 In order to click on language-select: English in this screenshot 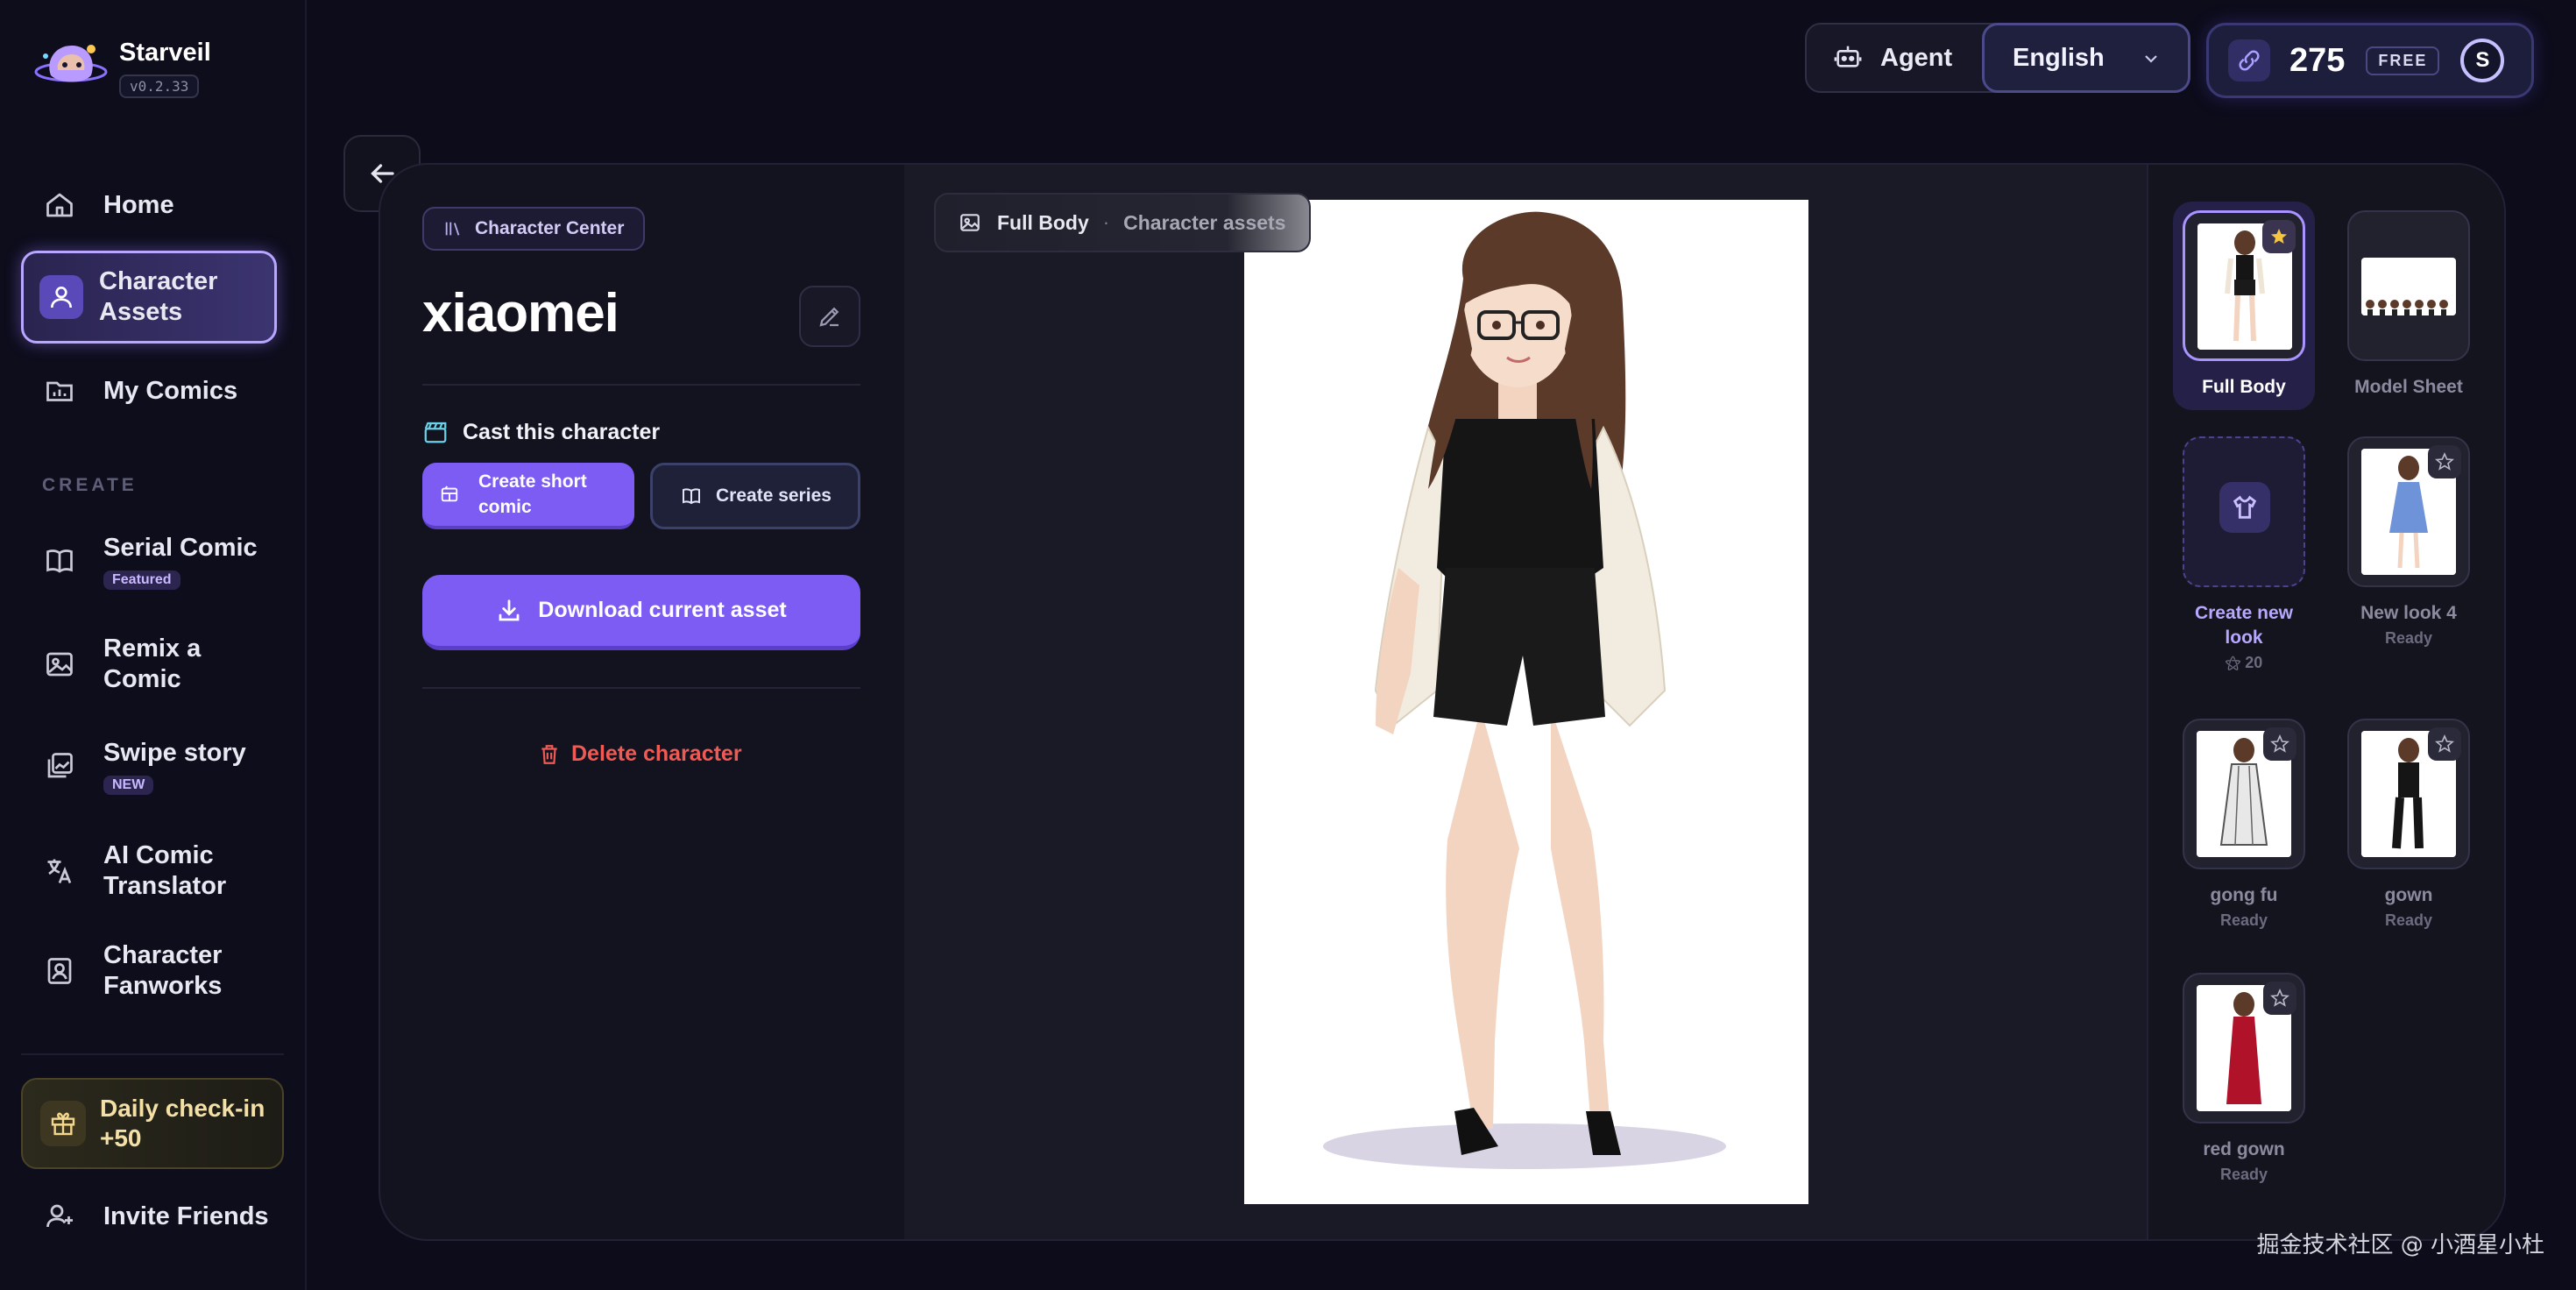, I will do `click(2086, 58)`.